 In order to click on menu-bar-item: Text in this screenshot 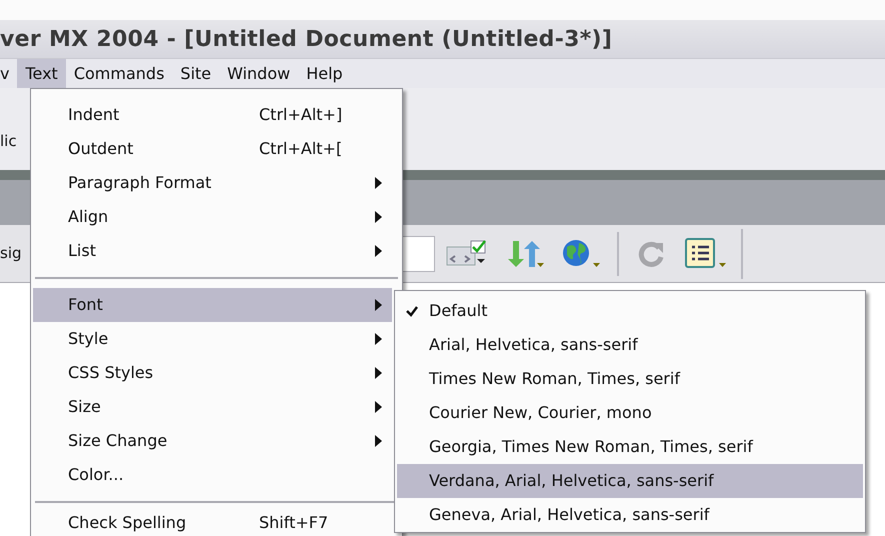, I will do `click(41, 73)`.